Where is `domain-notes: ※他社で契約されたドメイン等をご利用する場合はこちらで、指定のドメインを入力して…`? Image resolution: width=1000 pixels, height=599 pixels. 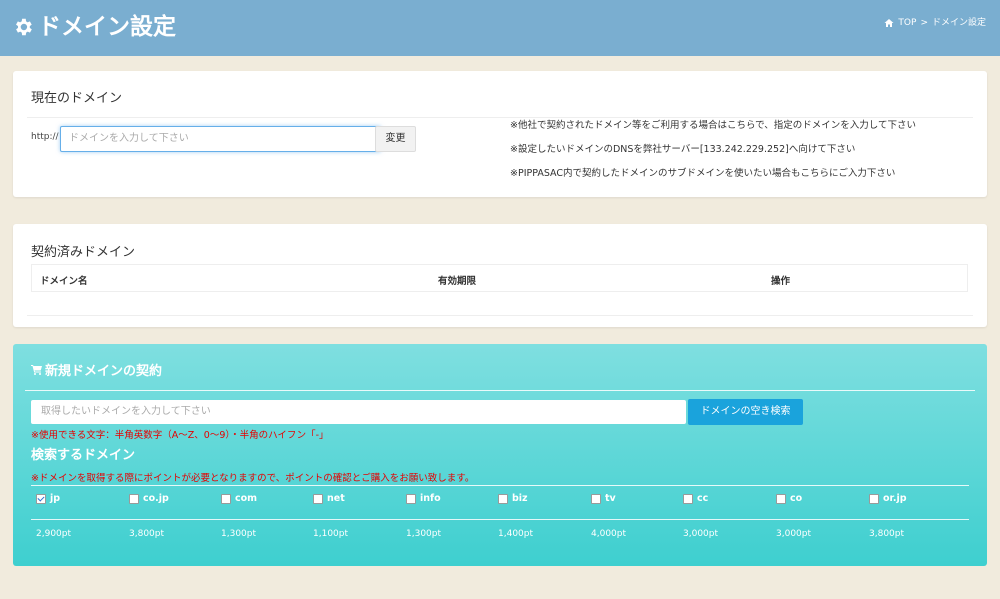 domain-notes: ※他社で契約されたドメイン等をご利用する場合はこちらで、指定のドメインを入力して… is located at coordinates (713, 156).